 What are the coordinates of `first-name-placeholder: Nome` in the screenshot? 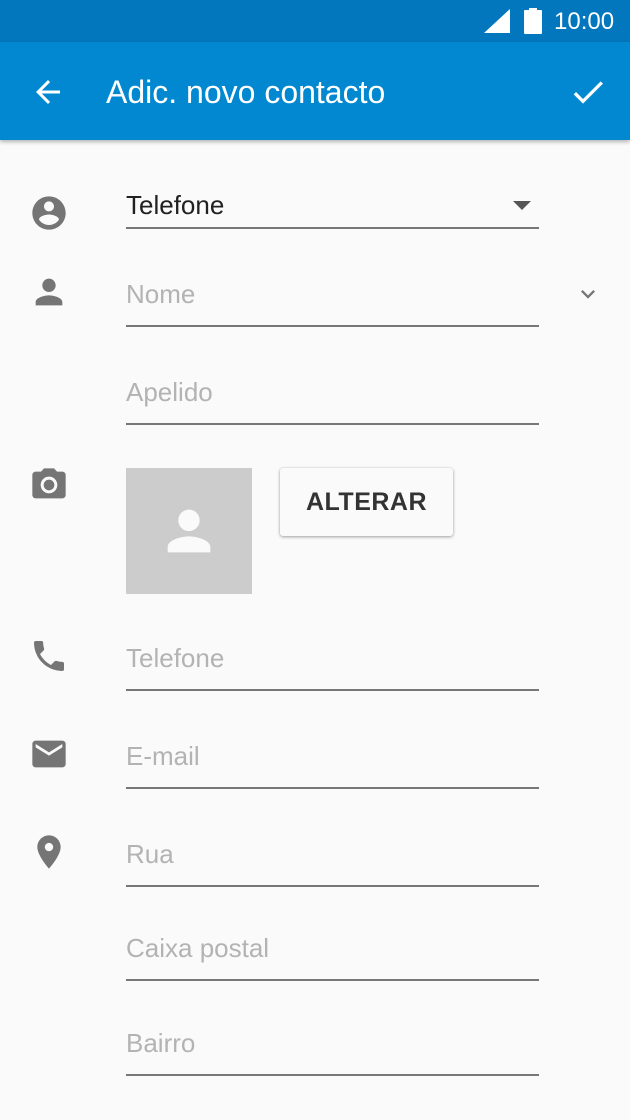 It's located at (161, 294).